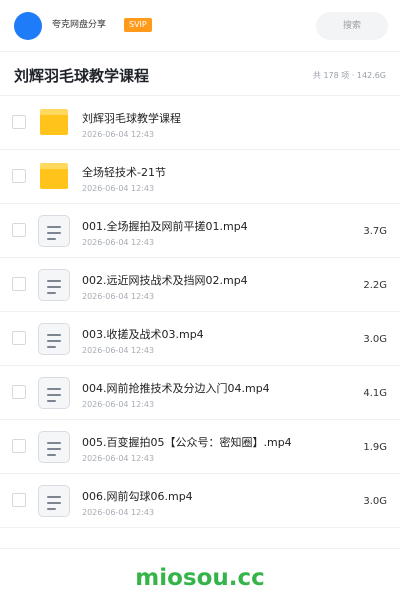  Describe the element at coordinates (82, 76) in the screenshot. I see `page-title: 刘辉羽毛球教学课程` at that location.